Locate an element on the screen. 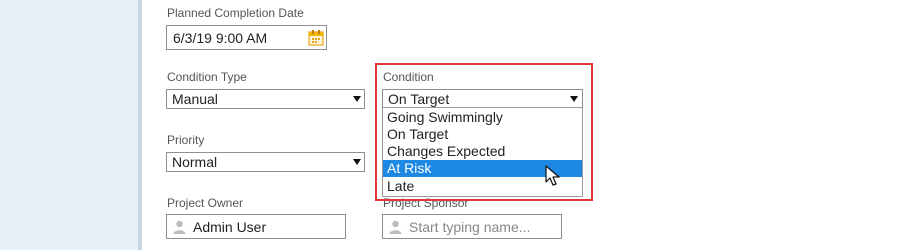  mouse-cursor-icon is located at coordinates (553, 178).